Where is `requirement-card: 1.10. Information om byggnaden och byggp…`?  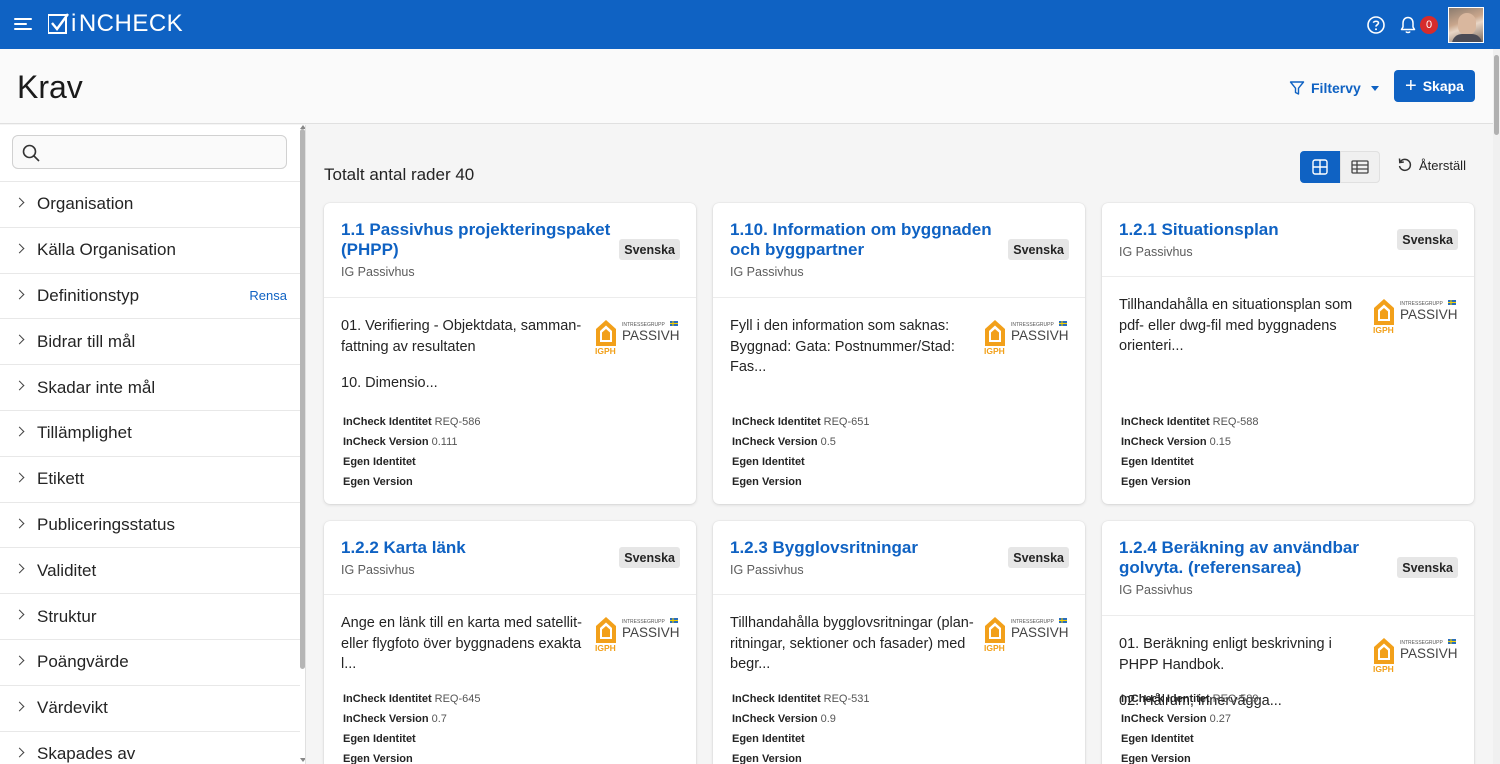 requirement-card: 1.10. Information om byggnaden och byggp… is located at coordinates (899, 353).